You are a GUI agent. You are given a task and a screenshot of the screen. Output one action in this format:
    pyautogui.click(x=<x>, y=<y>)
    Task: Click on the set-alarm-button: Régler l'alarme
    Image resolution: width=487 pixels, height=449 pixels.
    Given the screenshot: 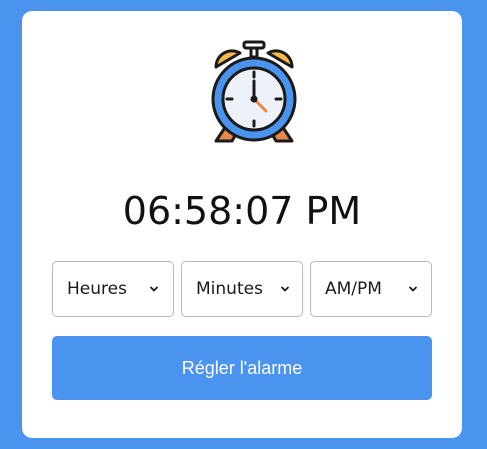 What is the action you would take?
    pyautogui.click(x=242, y=368)
    